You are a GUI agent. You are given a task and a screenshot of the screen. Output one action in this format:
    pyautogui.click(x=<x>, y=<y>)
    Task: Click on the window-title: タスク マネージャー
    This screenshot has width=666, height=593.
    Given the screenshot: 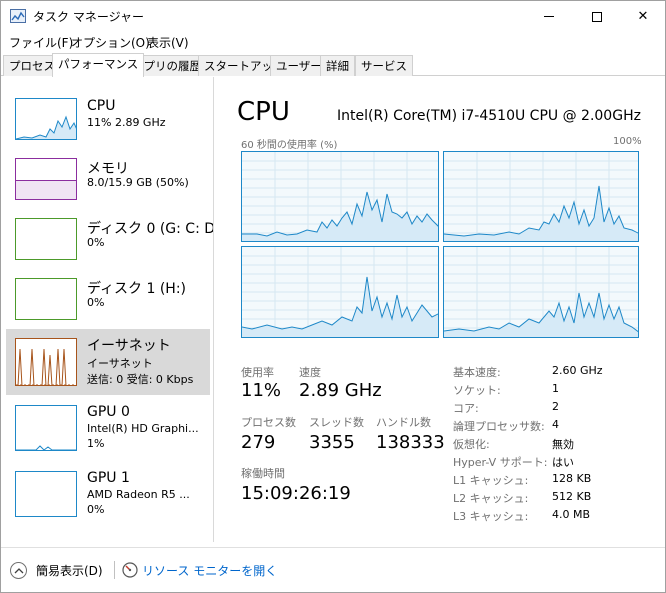 What is the action you would take?
    pyautogui.click(x=88, y=17)
    